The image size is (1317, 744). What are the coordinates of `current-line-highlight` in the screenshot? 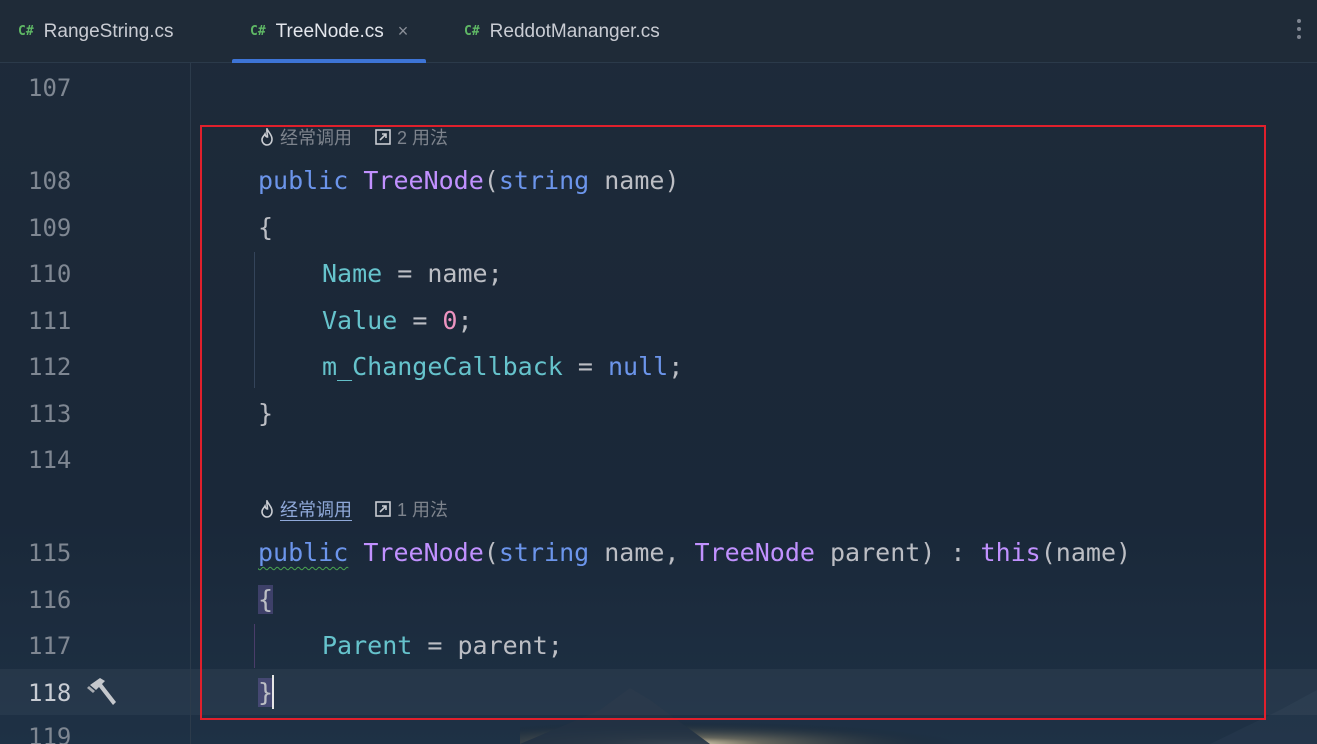 It's located at (658, 692).